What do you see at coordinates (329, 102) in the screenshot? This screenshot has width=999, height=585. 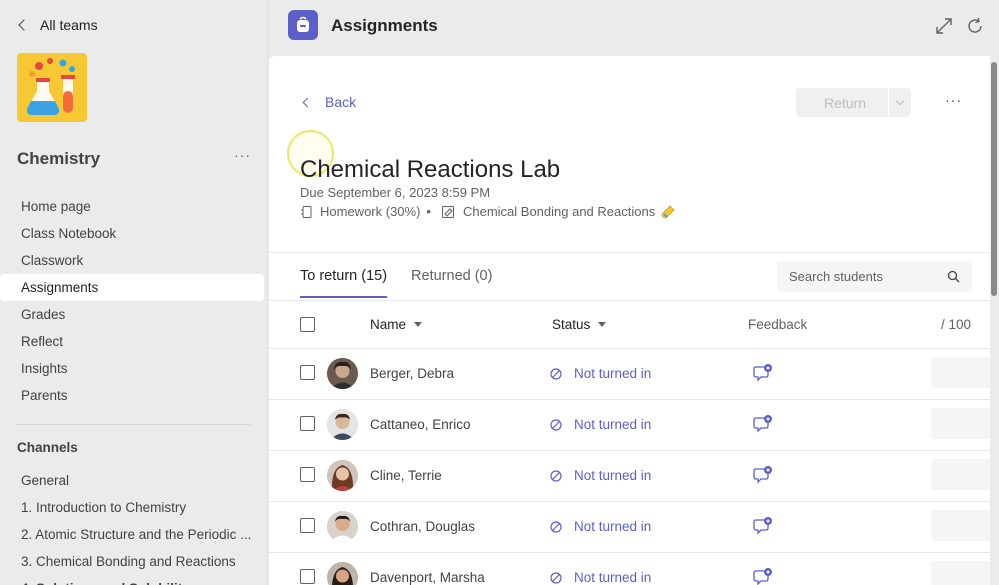 I see `back-button: Back` at bounding box center [329, 102].